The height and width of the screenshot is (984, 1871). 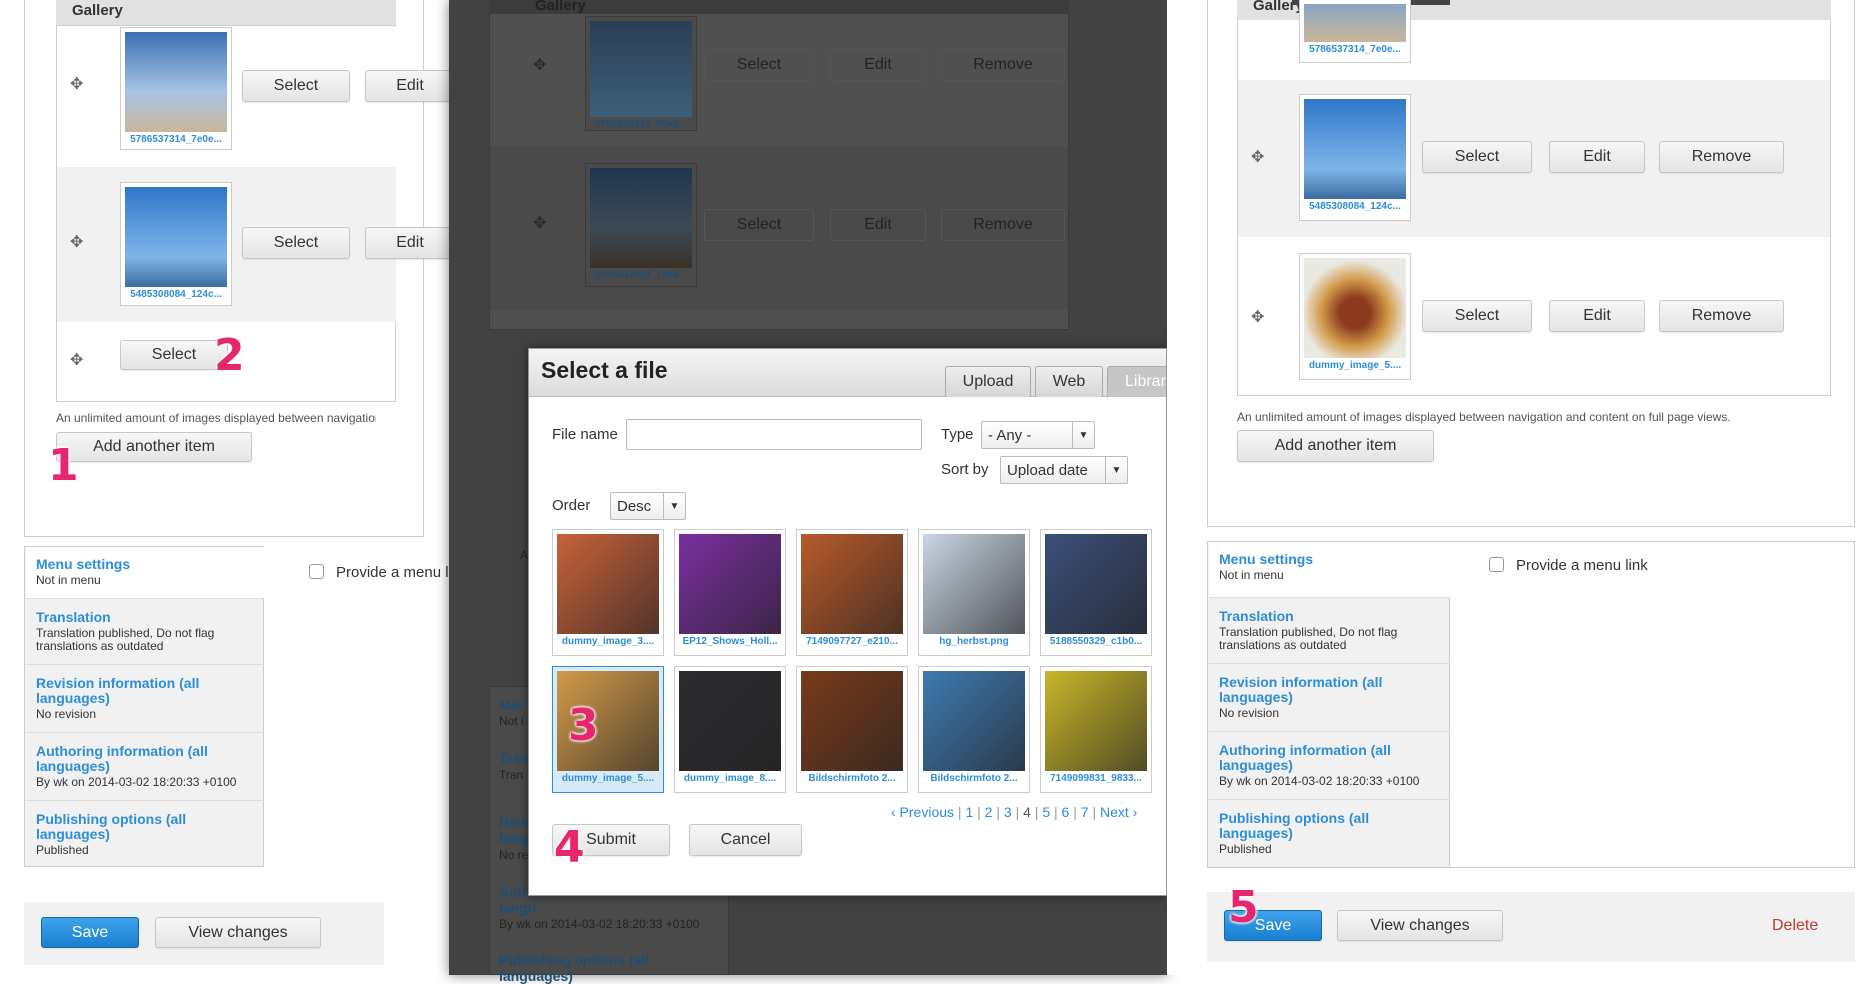 I want to click on pager-page: 2, so click(x=989, y=812).